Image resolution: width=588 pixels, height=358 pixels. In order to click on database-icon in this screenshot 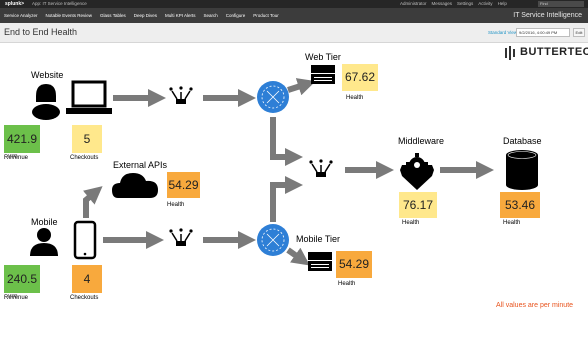, I will do `click(522, 170)`.